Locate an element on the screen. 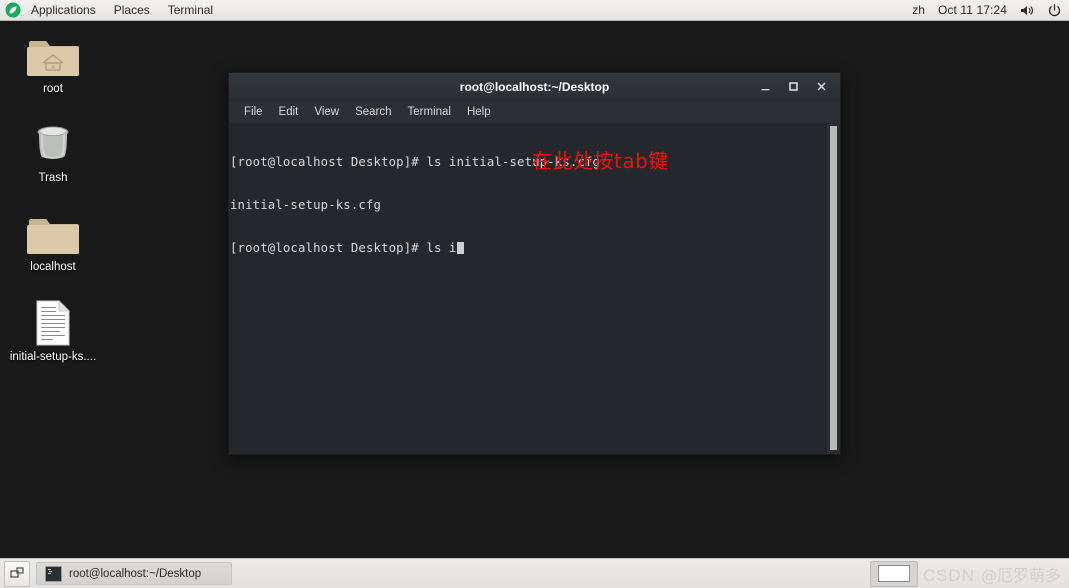 The image size is (1069, 588). desktop-icon-localhost: localhost is located at coordinates (53, 240).